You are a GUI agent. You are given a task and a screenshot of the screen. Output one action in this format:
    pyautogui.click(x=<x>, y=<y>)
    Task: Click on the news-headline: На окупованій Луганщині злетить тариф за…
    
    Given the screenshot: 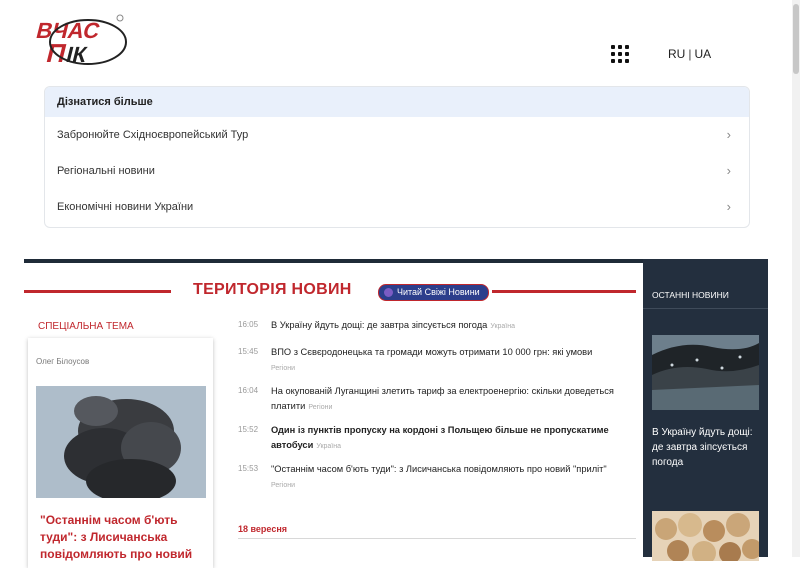 What is the action you would take?
    pyautogui.click(x=448, y=399)
    